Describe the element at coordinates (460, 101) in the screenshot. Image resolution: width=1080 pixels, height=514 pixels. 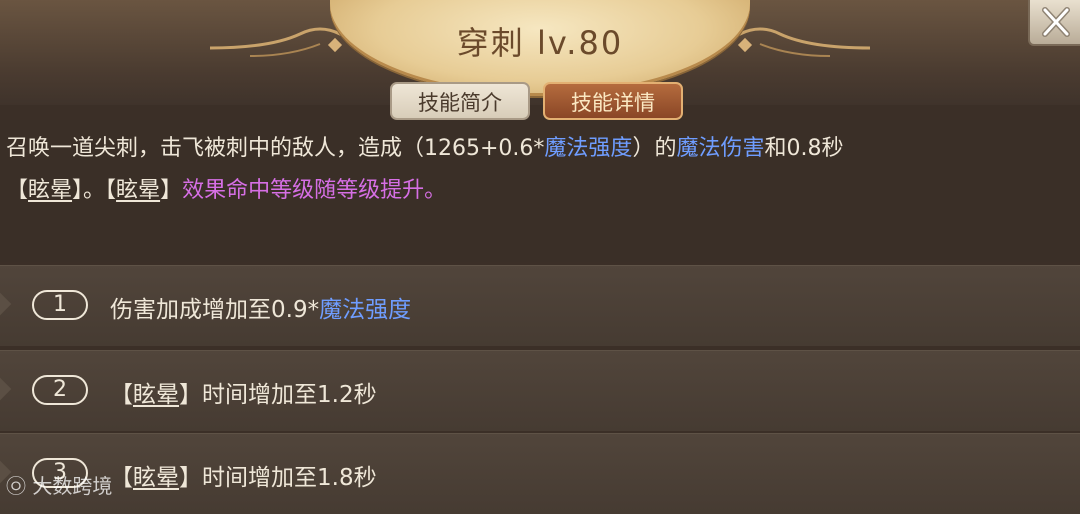
I see `tab-skill-intro: 技能简介` at that location.